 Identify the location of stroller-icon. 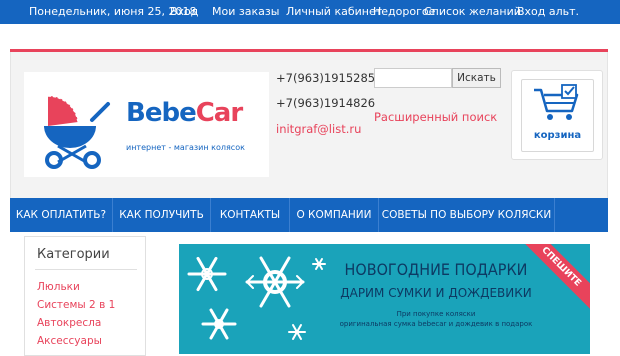
(77, 132).